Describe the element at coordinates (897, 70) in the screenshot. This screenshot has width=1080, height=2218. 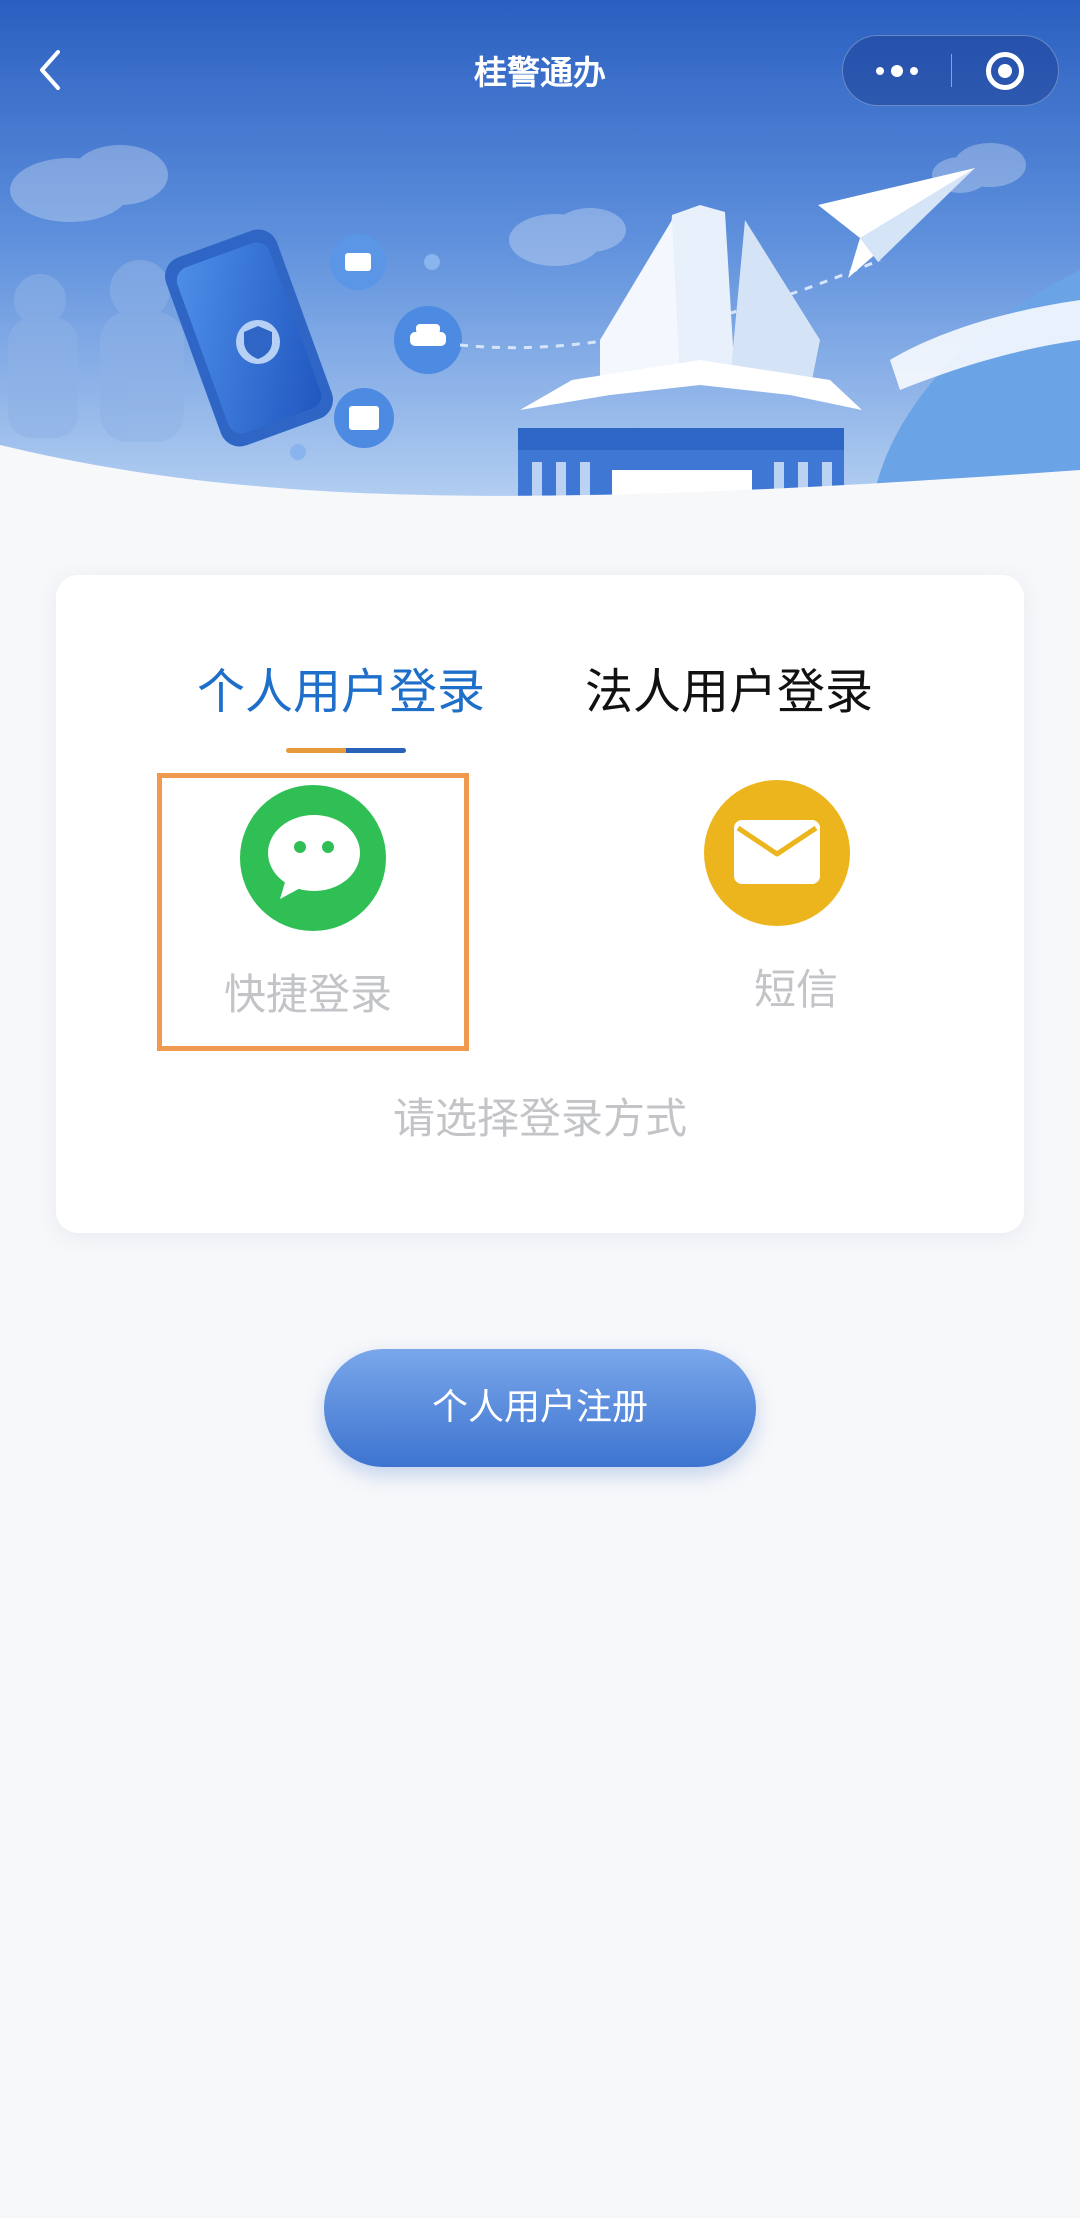
I see `more-button` at that location.